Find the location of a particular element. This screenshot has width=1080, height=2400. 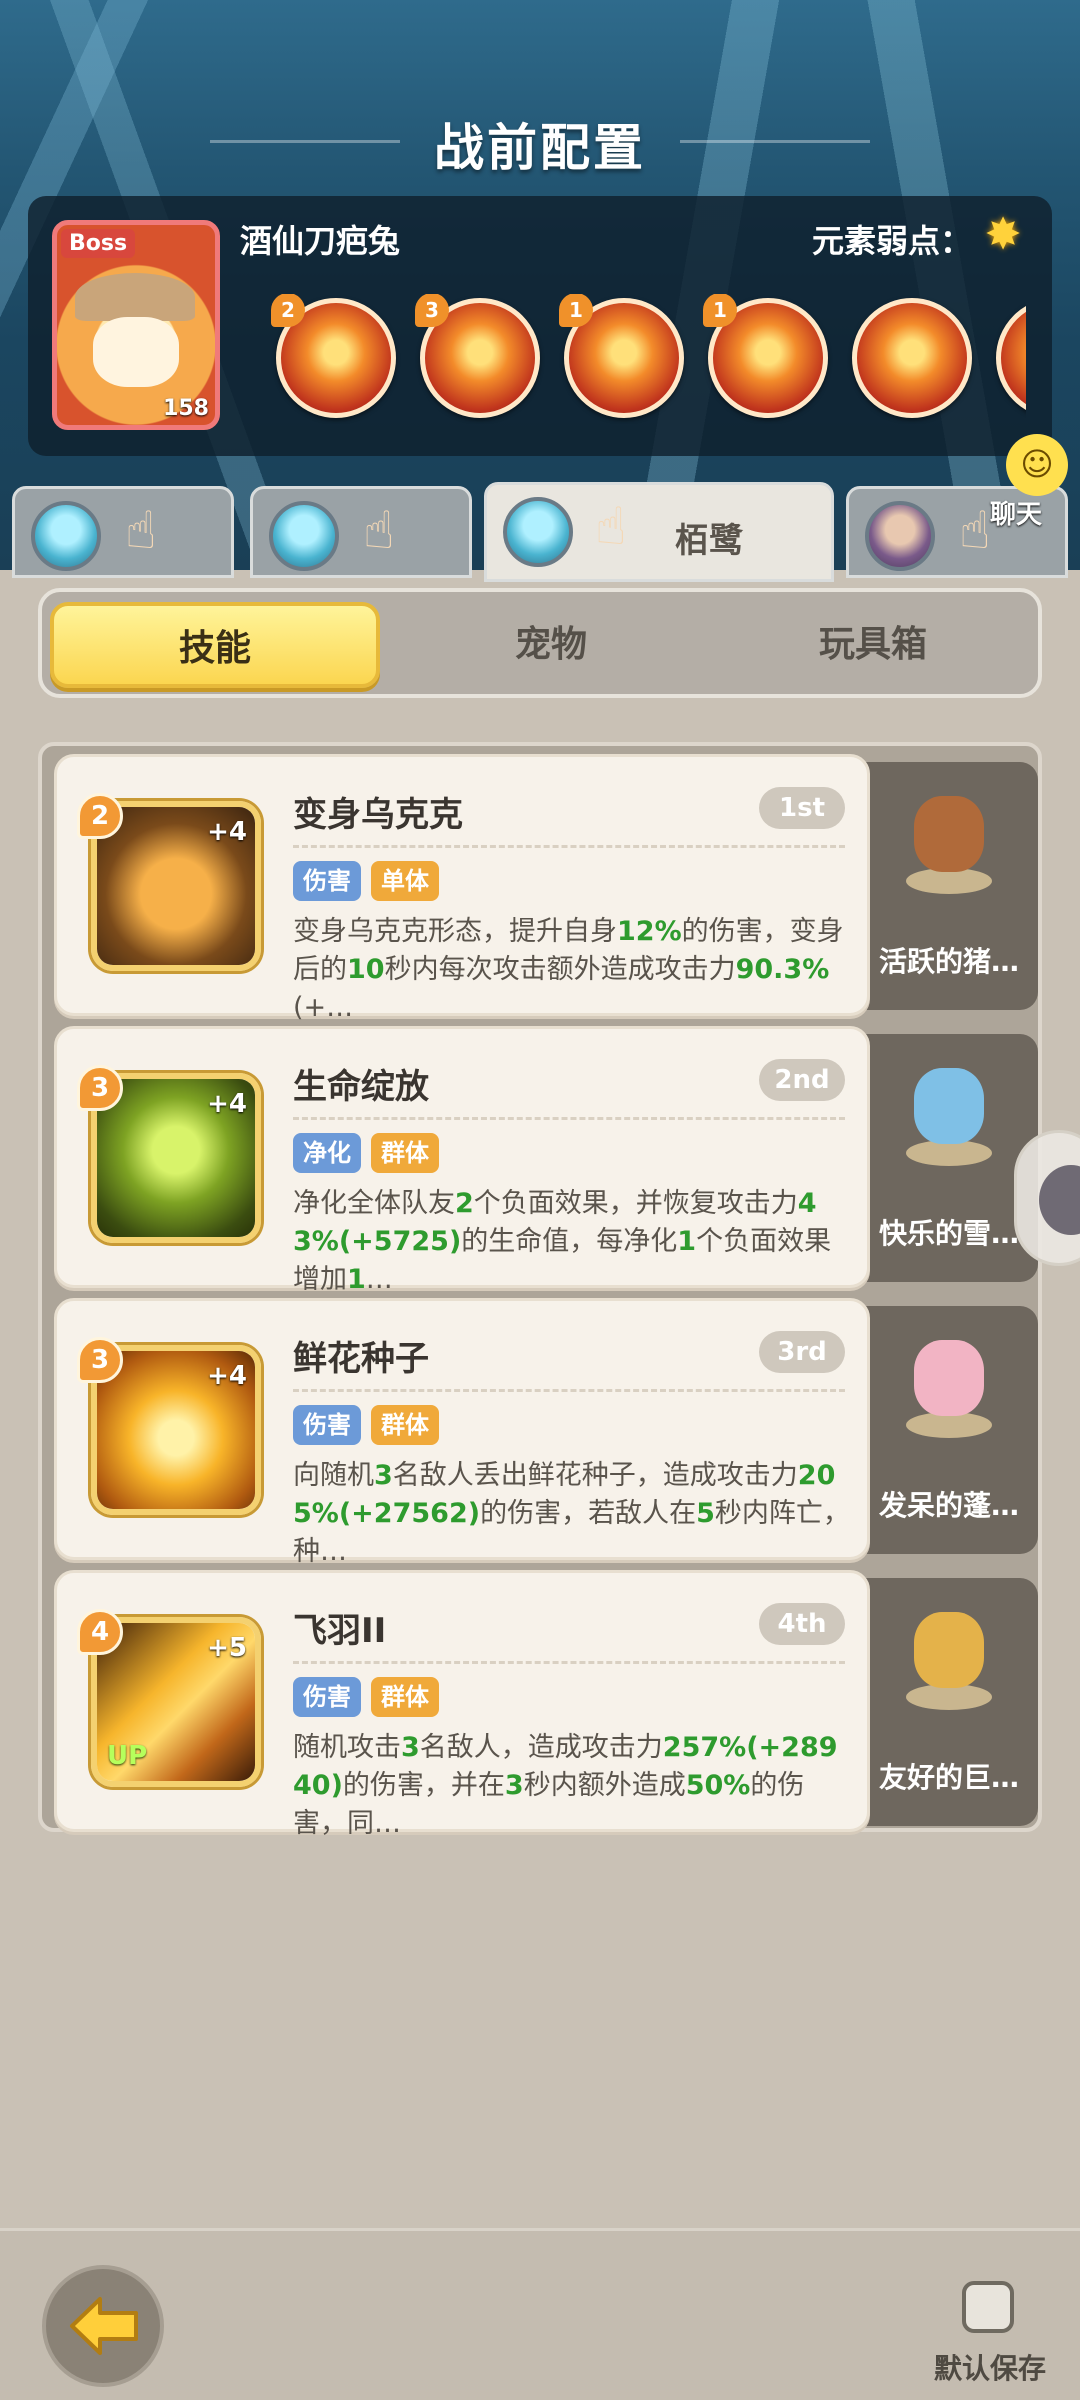

default-save-checkbox is located at coordinates (988, 2307).